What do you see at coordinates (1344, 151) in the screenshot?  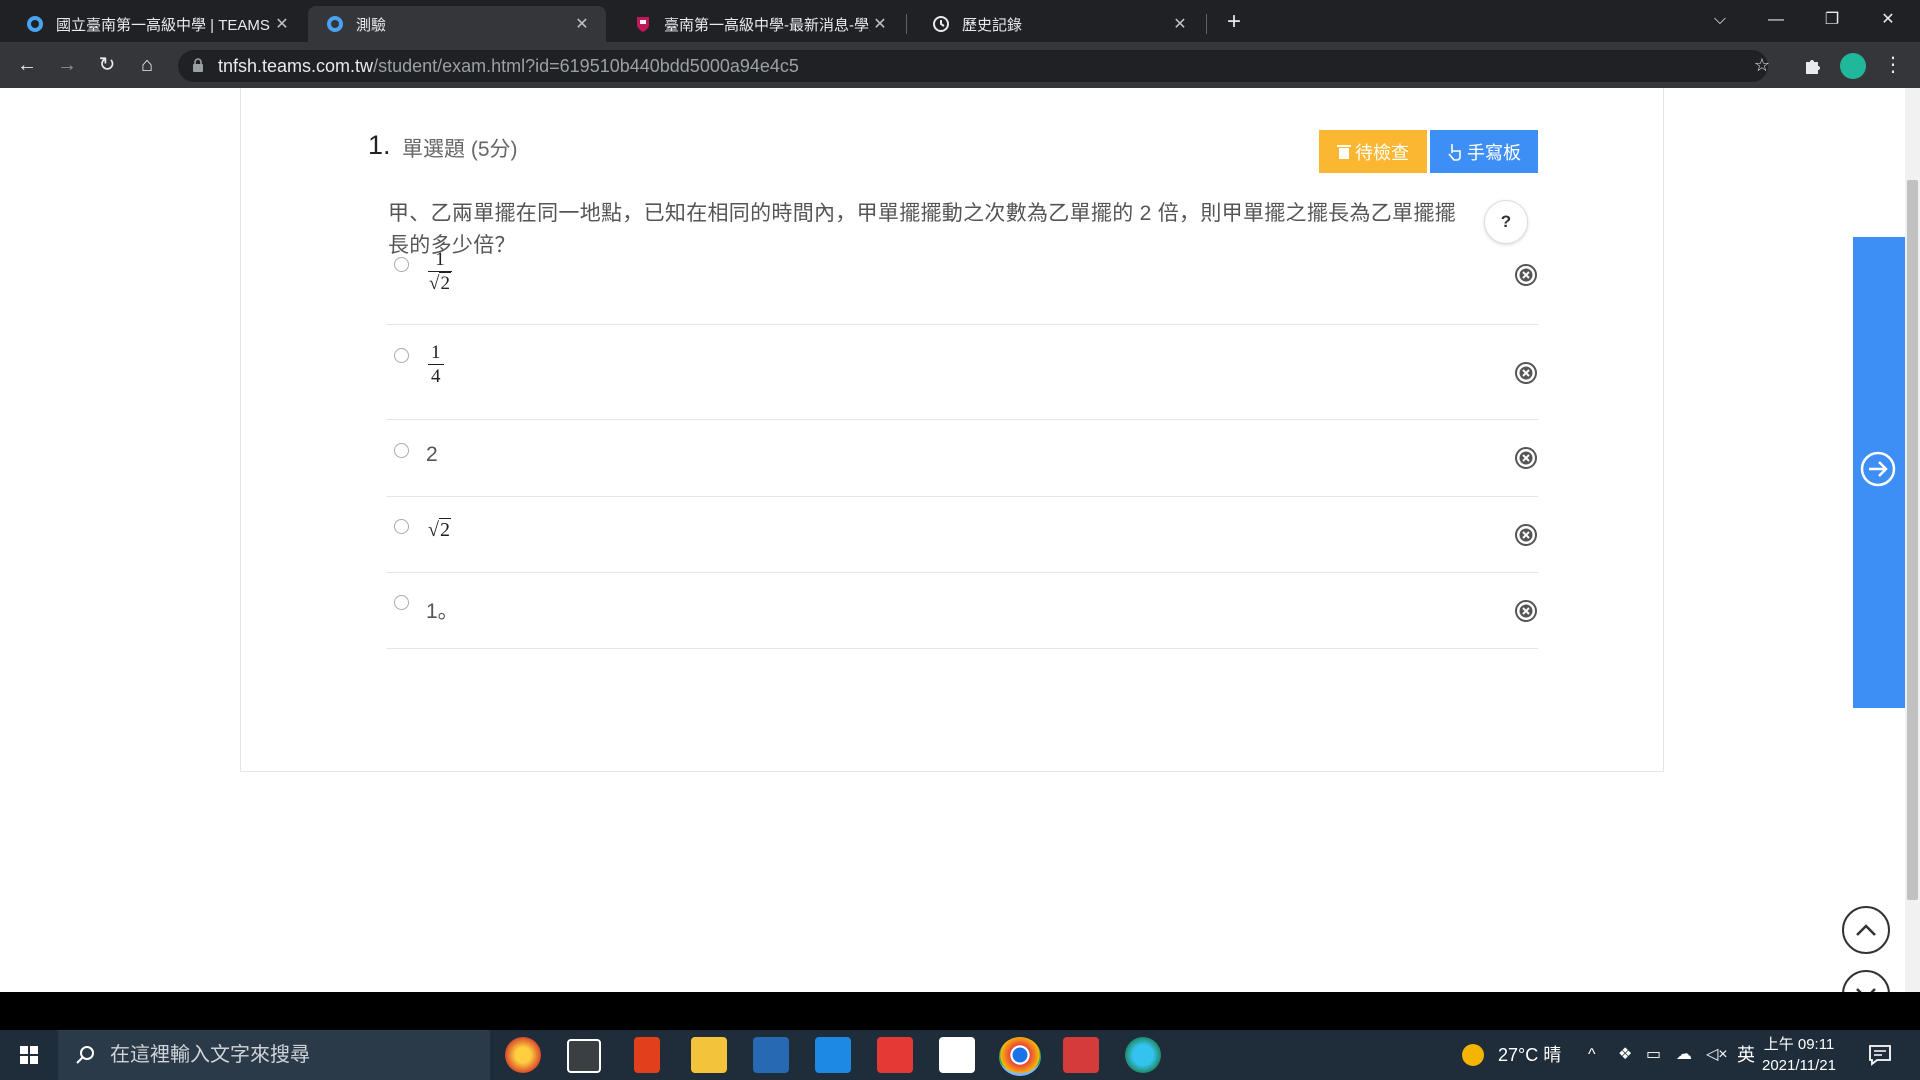 I see `trash-icon` at bounding box center [1344, 151].